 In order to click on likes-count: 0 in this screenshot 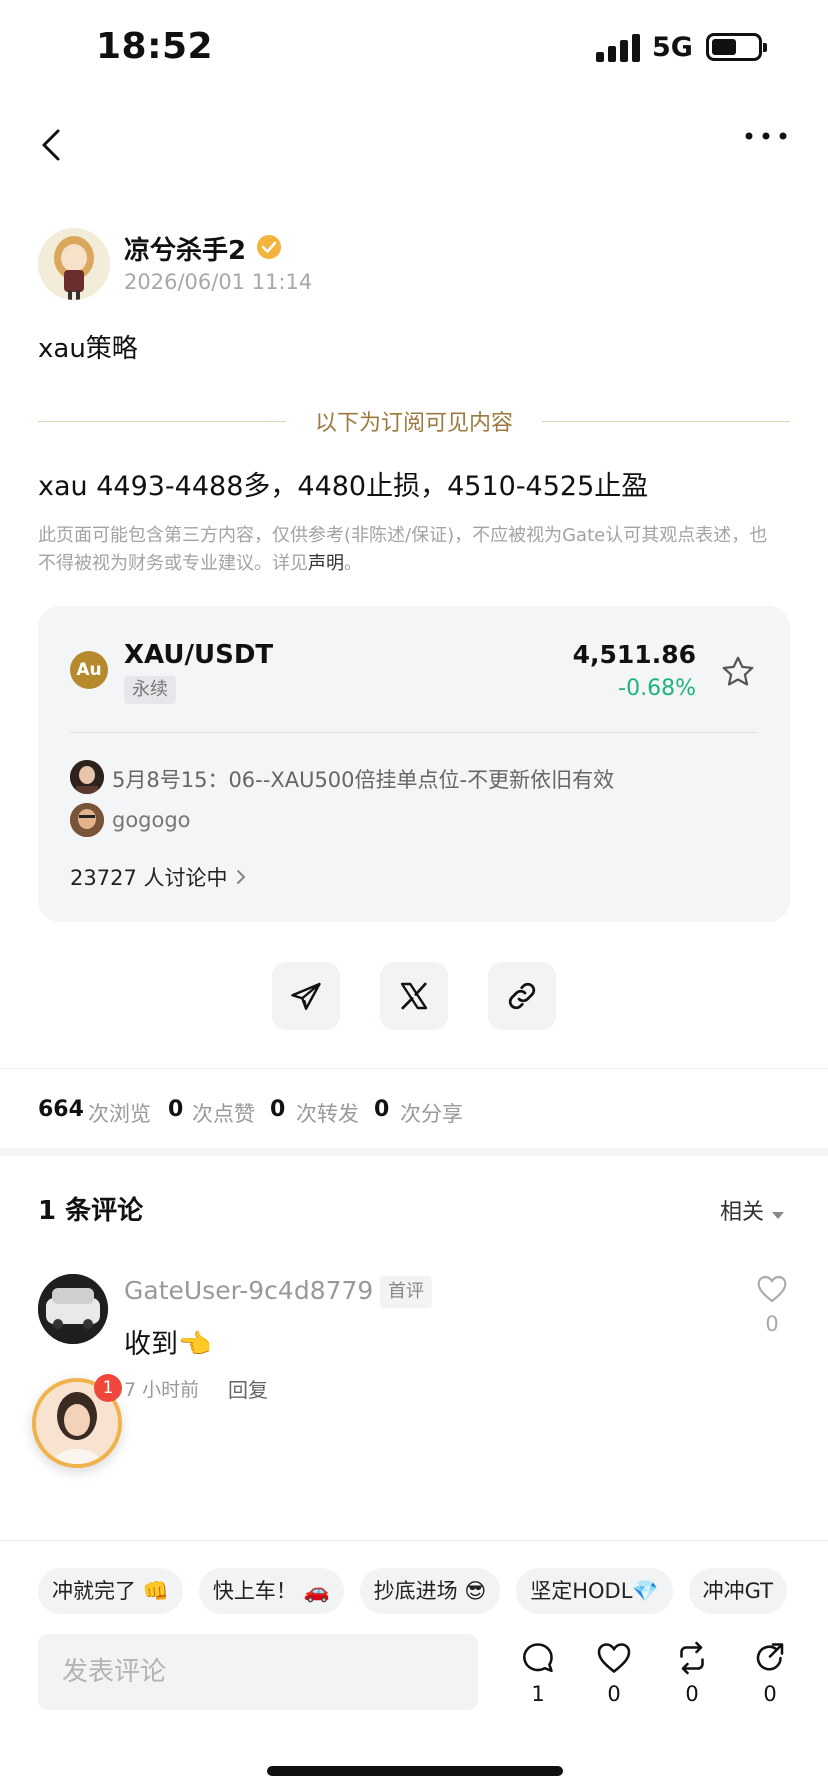, I will do `click(176, 1109)`.